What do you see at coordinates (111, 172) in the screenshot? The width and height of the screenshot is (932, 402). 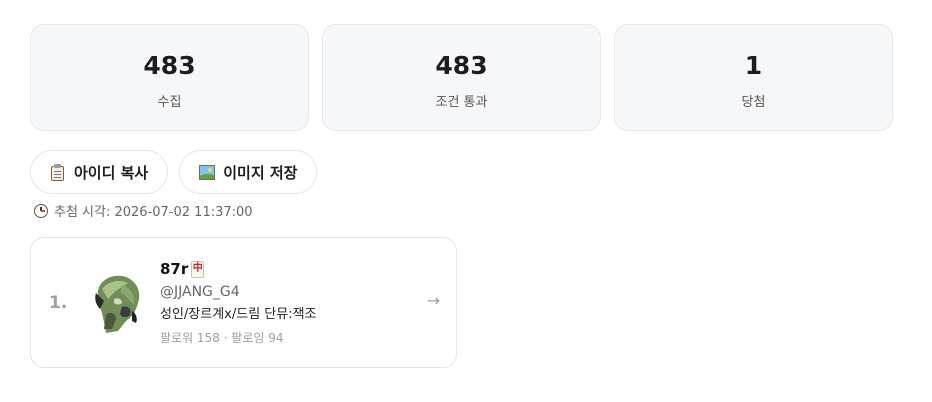 I see `copy-ids-label: 아이디 복사` at bounding box center [111, 172].